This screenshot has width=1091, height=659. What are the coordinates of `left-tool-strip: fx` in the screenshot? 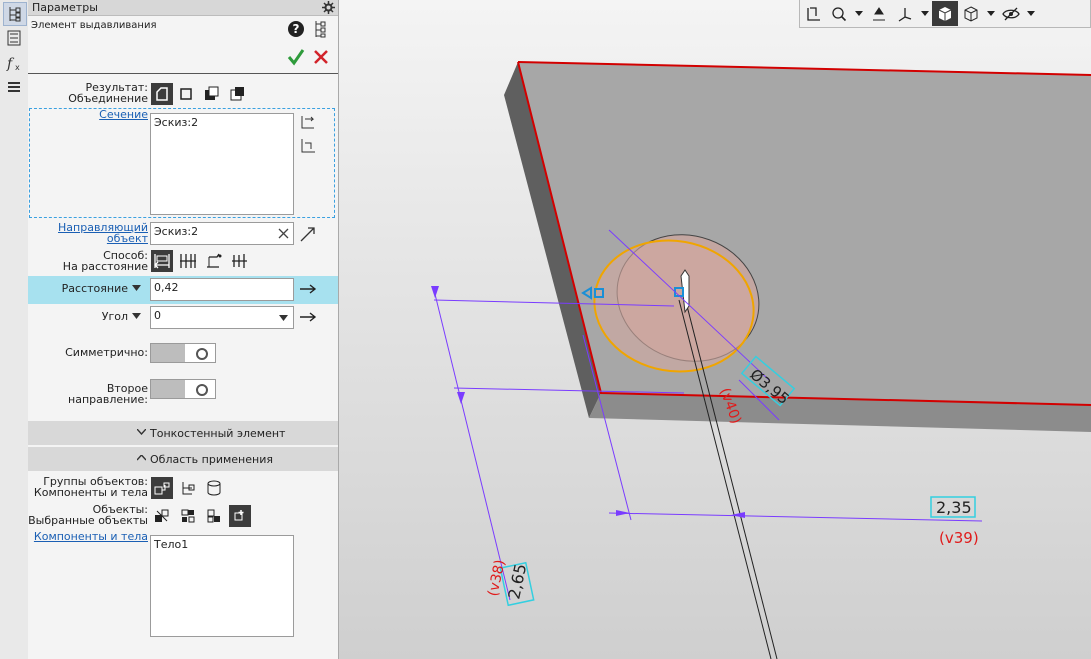 It's located at (14, 329).